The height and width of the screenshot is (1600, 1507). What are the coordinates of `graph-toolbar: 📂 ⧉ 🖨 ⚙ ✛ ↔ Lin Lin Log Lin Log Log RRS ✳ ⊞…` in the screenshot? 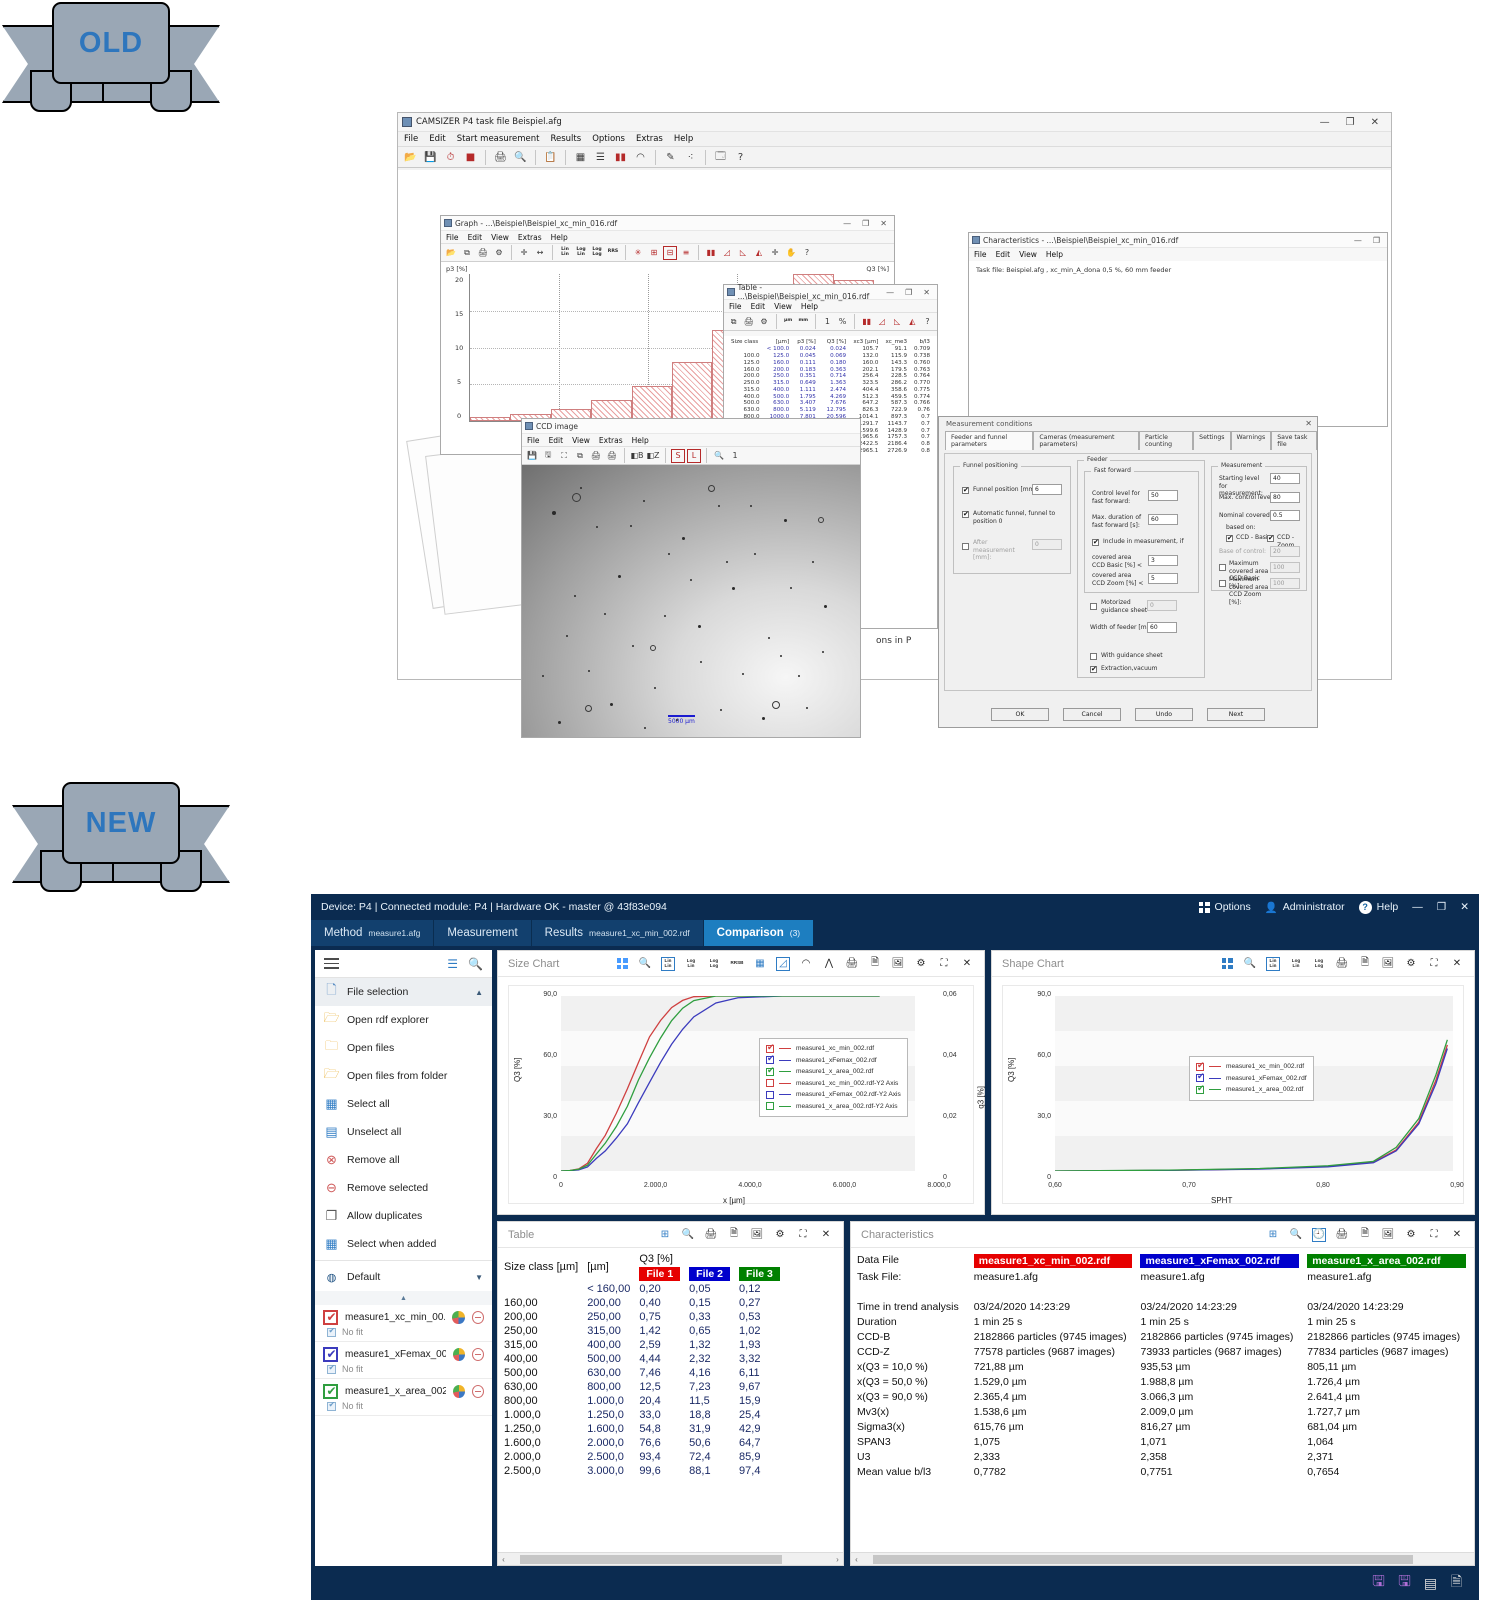 It's located at (667, 252).